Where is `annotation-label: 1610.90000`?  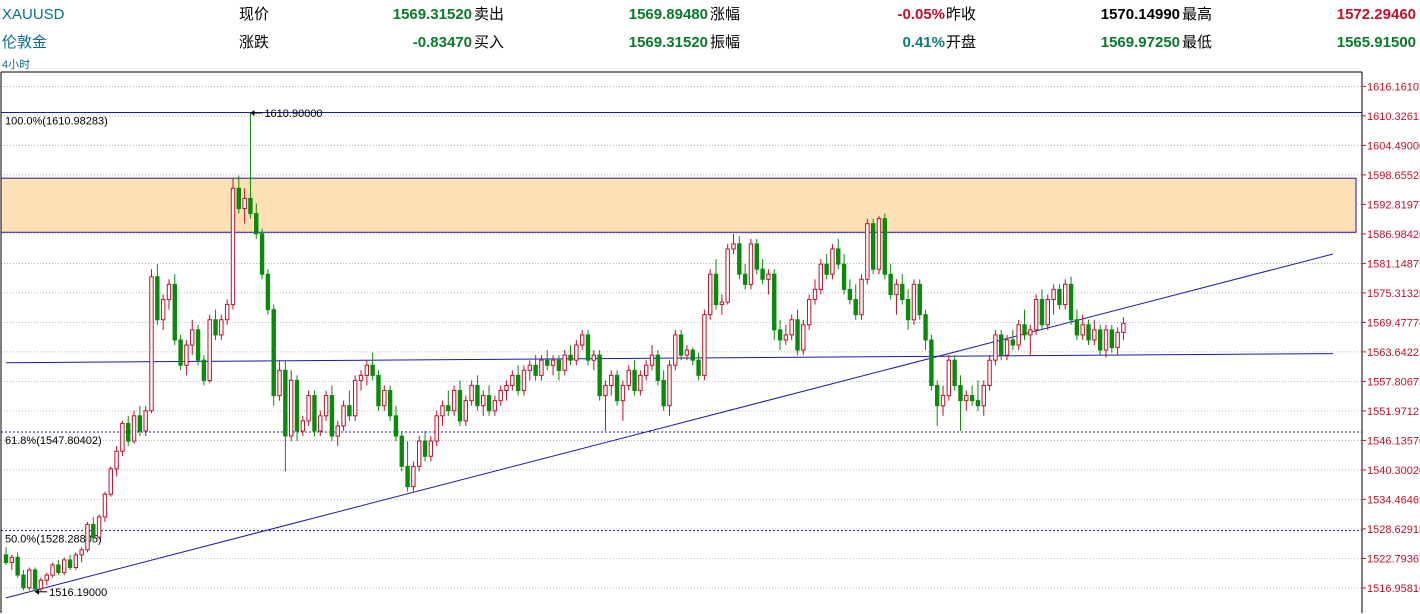
annotation-label: 1610.90000 is located at coordinates (293, 114).